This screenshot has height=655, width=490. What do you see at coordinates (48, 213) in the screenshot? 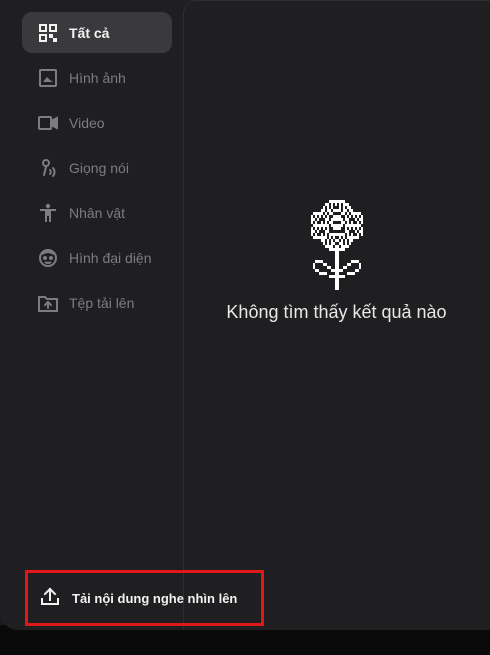
I see `person-icon` at bounding box center [48, 213].